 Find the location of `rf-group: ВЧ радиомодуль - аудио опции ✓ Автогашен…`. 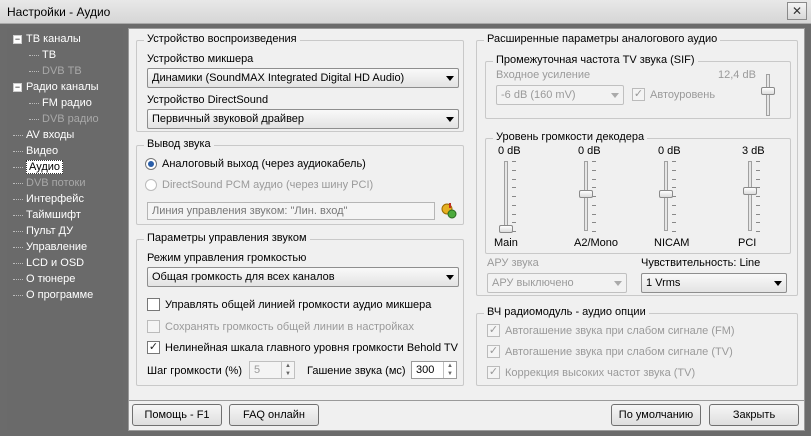

rf-group: ВЧ радиомодуль - аудио опции ✓ Автогашен… is located at coordinates (637, 346).